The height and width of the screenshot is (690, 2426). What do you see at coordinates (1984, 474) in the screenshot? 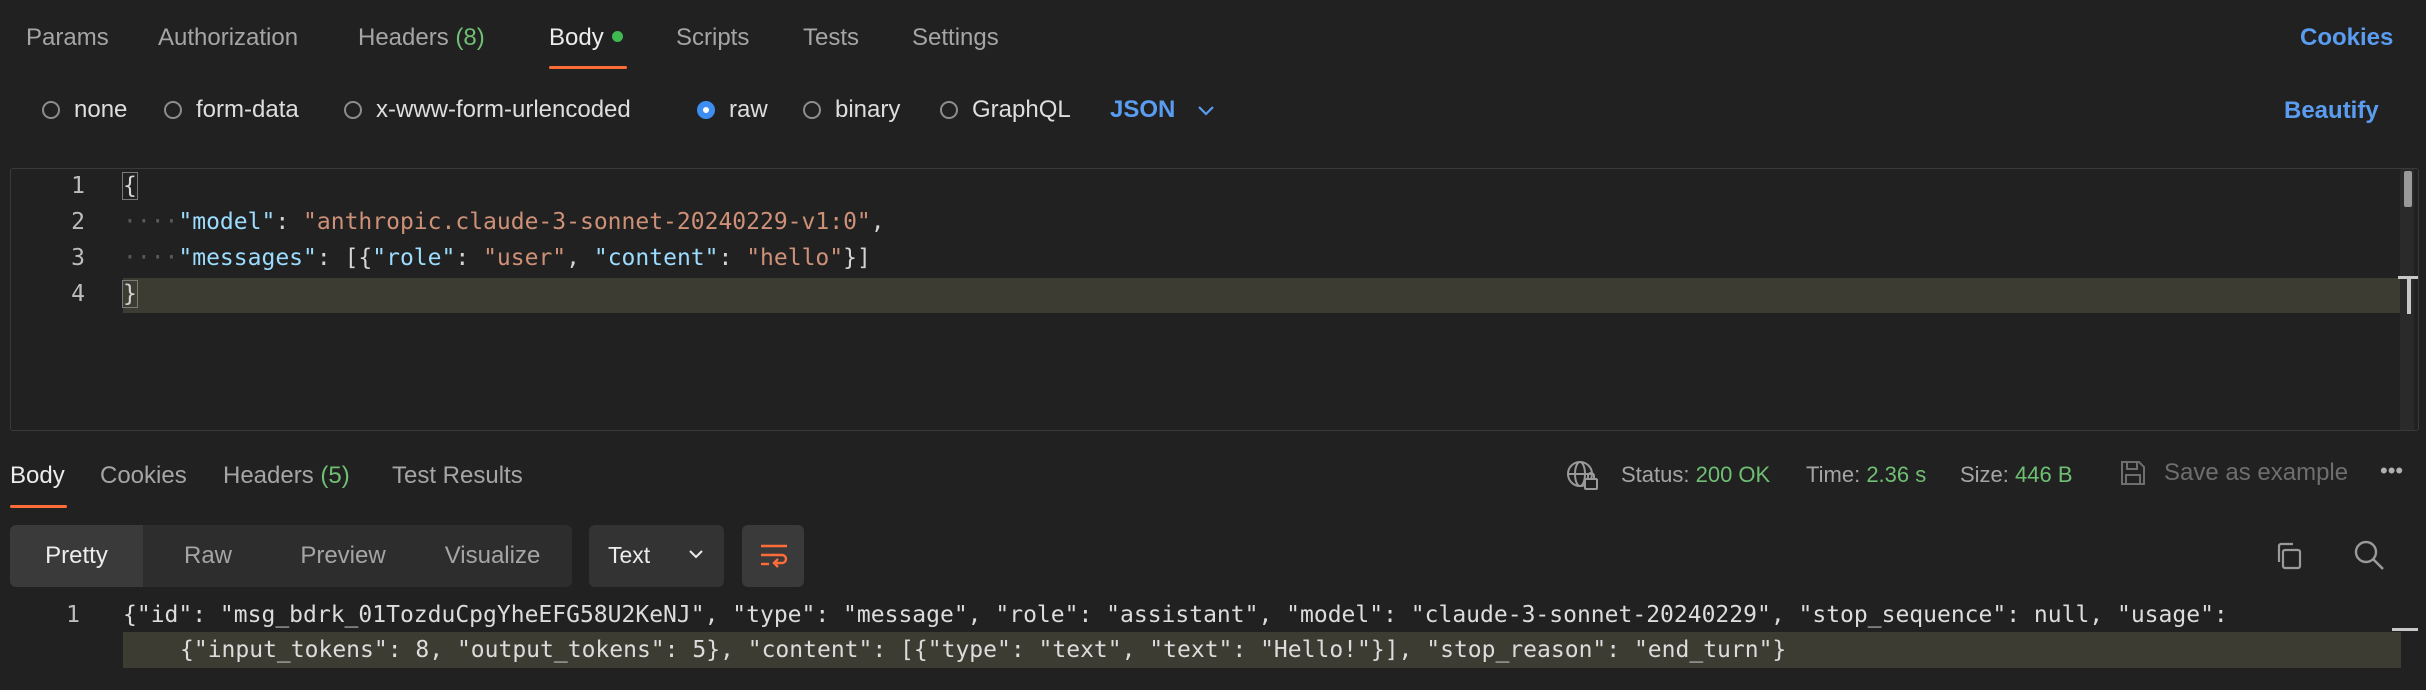
I see `size-label: Size:` at bounding box center [1984, 474].